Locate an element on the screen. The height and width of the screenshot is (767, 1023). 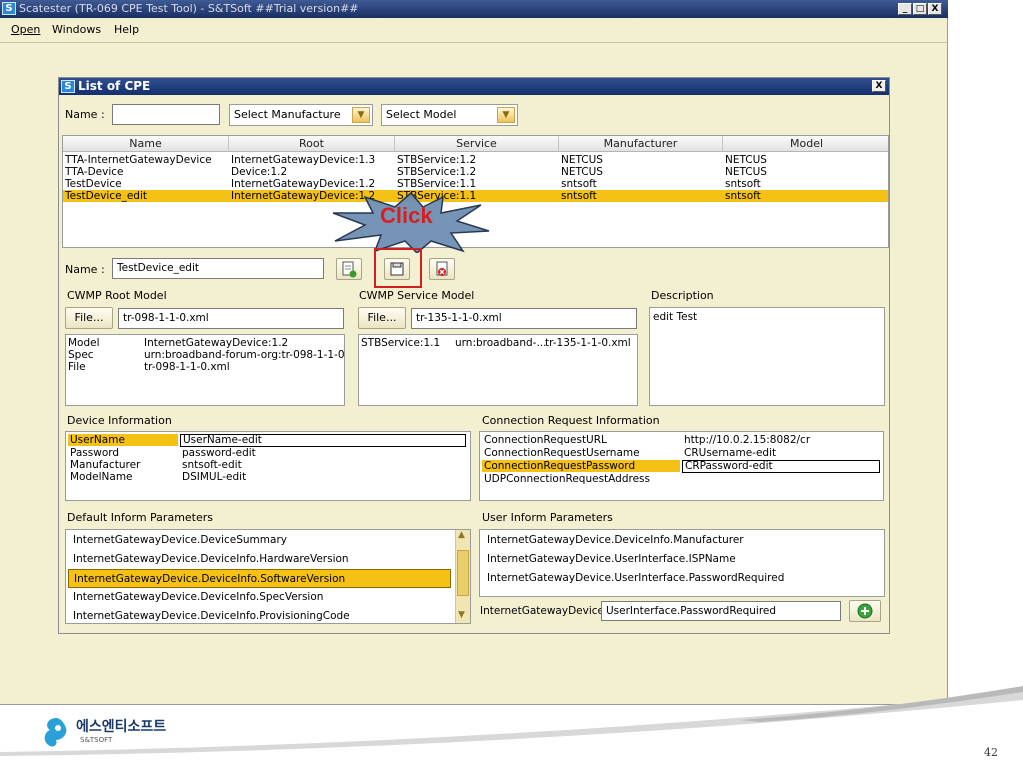
device-info-key: ModelName is located at coordinates (101, 477).